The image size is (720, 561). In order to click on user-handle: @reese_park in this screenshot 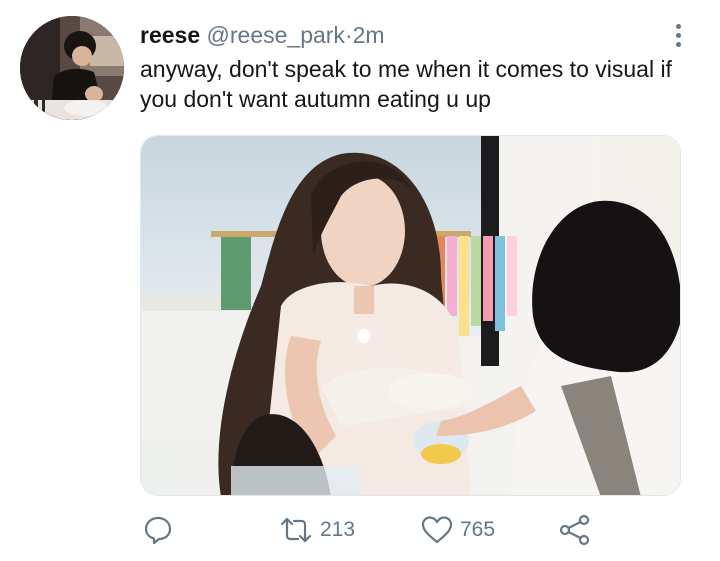, I will do `click(276, 35)`.